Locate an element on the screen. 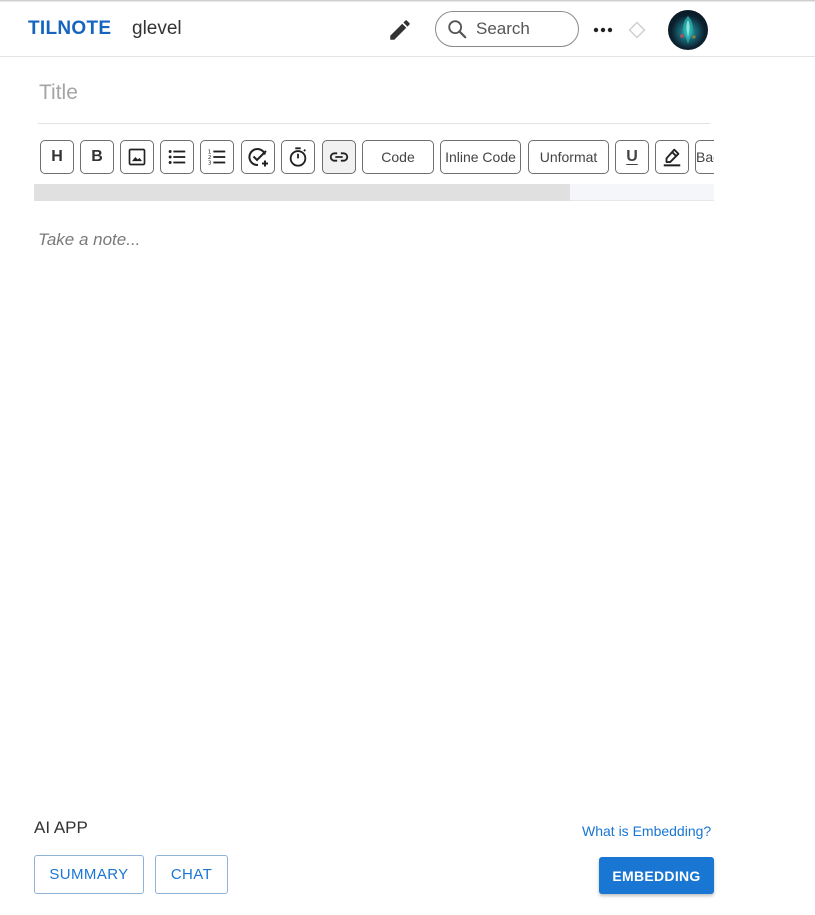 The image size is (815, 915). underline-button: U is located at coordinates (632, 157).